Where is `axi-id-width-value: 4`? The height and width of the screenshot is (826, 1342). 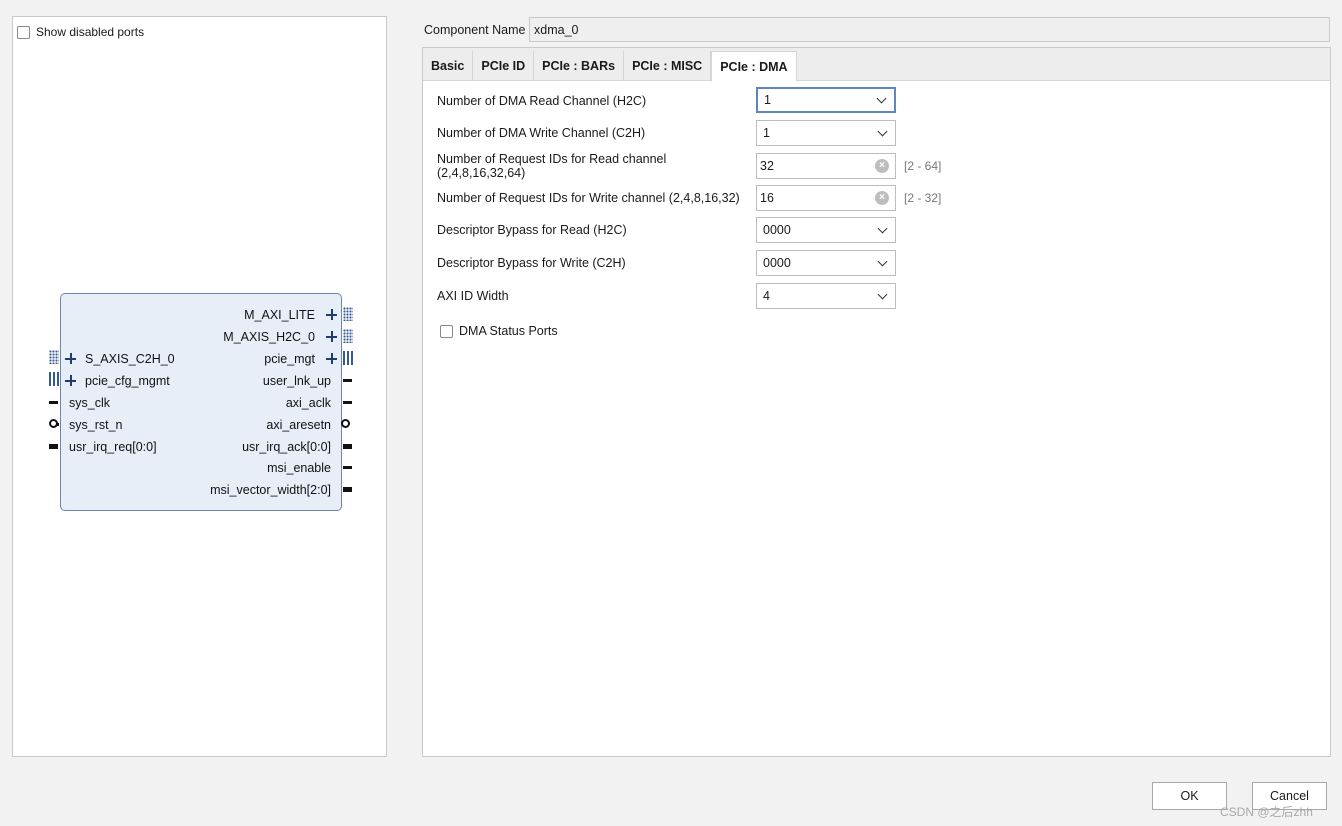
axi-id-width-value: 4 is located at coordinates (766, 296).